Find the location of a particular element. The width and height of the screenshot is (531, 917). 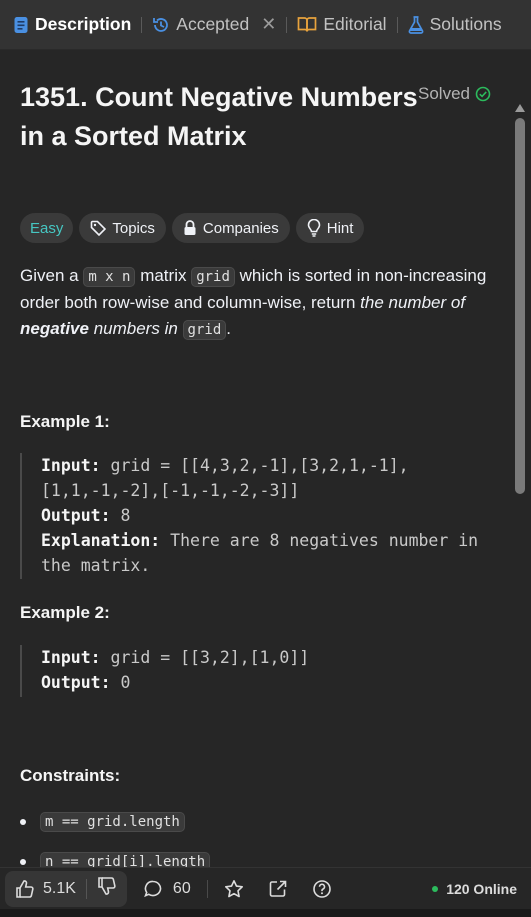

like-count: 5.1K is located at coordinates (59, 888).